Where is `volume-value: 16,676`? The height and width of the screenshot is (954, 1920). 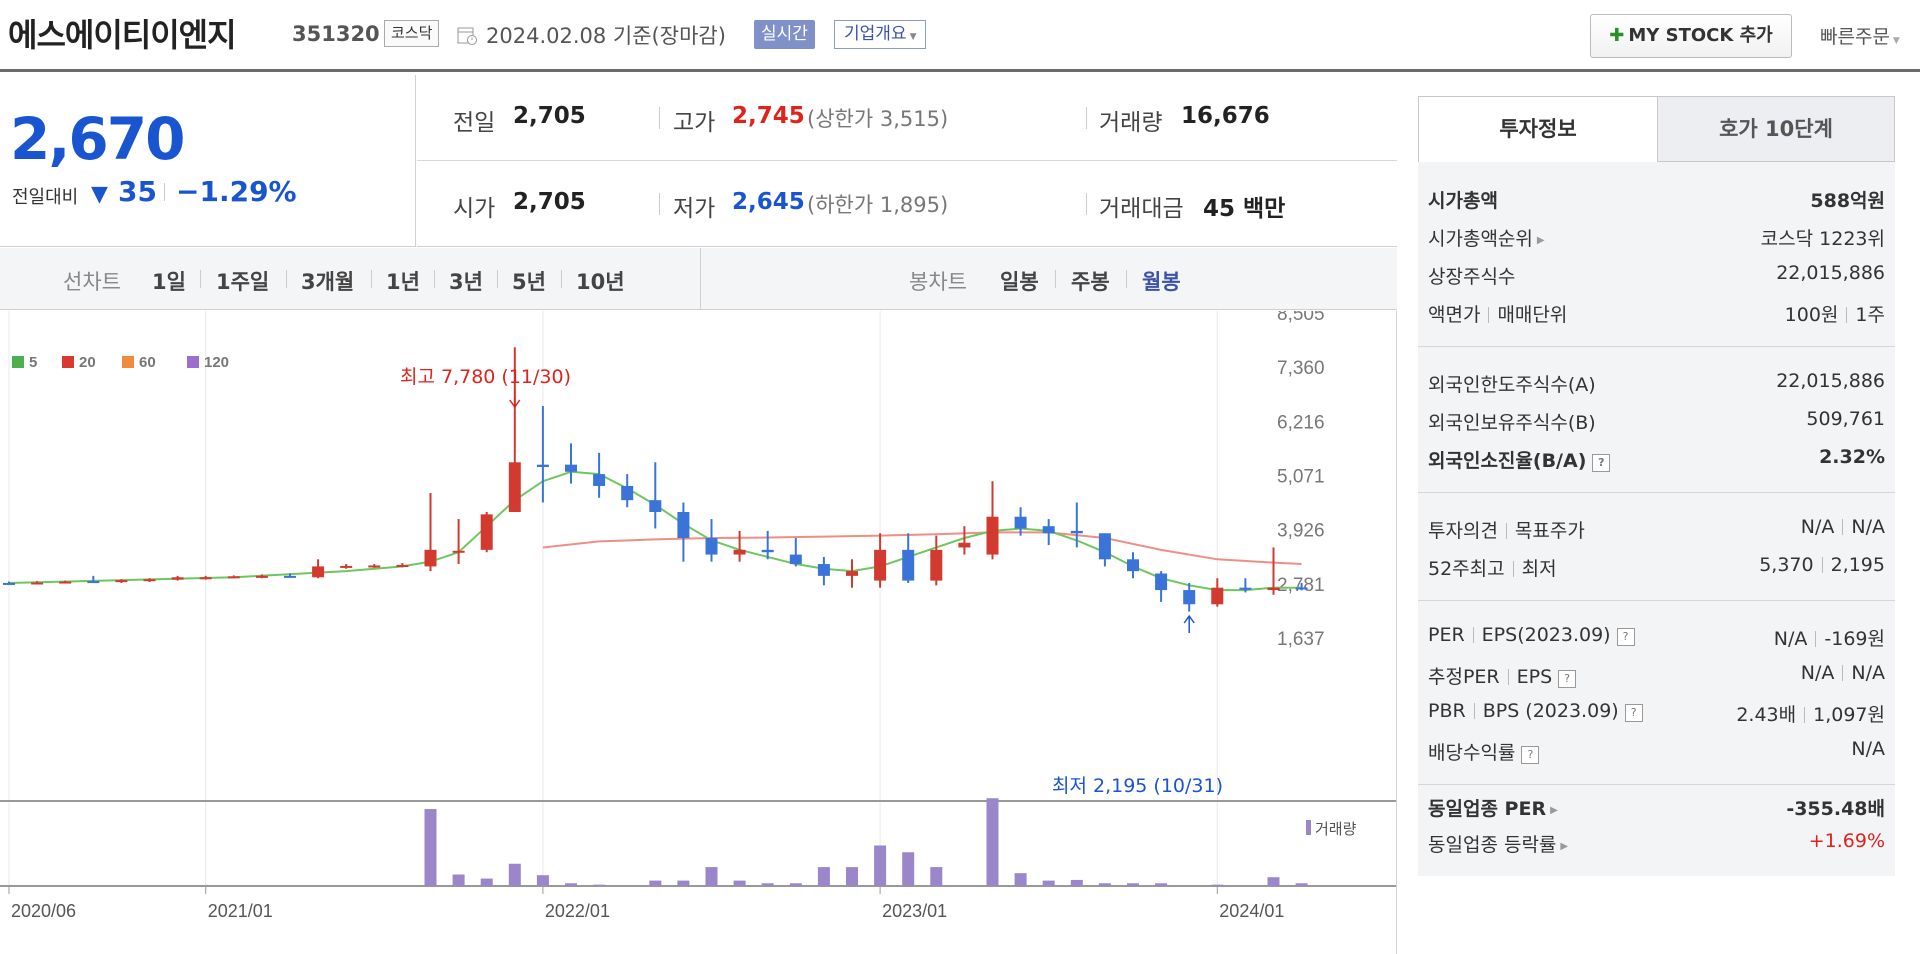 volume-value: 16,676 is located at coordinates (1225, 116).